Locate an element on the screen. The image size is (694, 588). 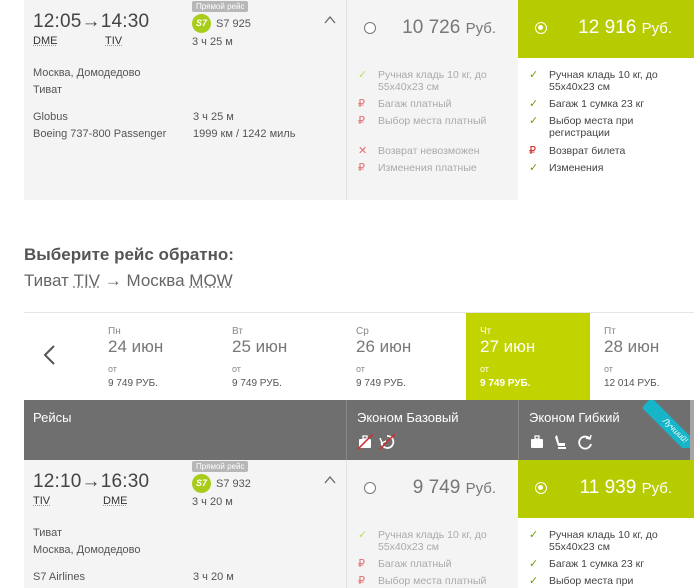
fare-price: 11 939 Руб. is located at coordinates (626, 488).